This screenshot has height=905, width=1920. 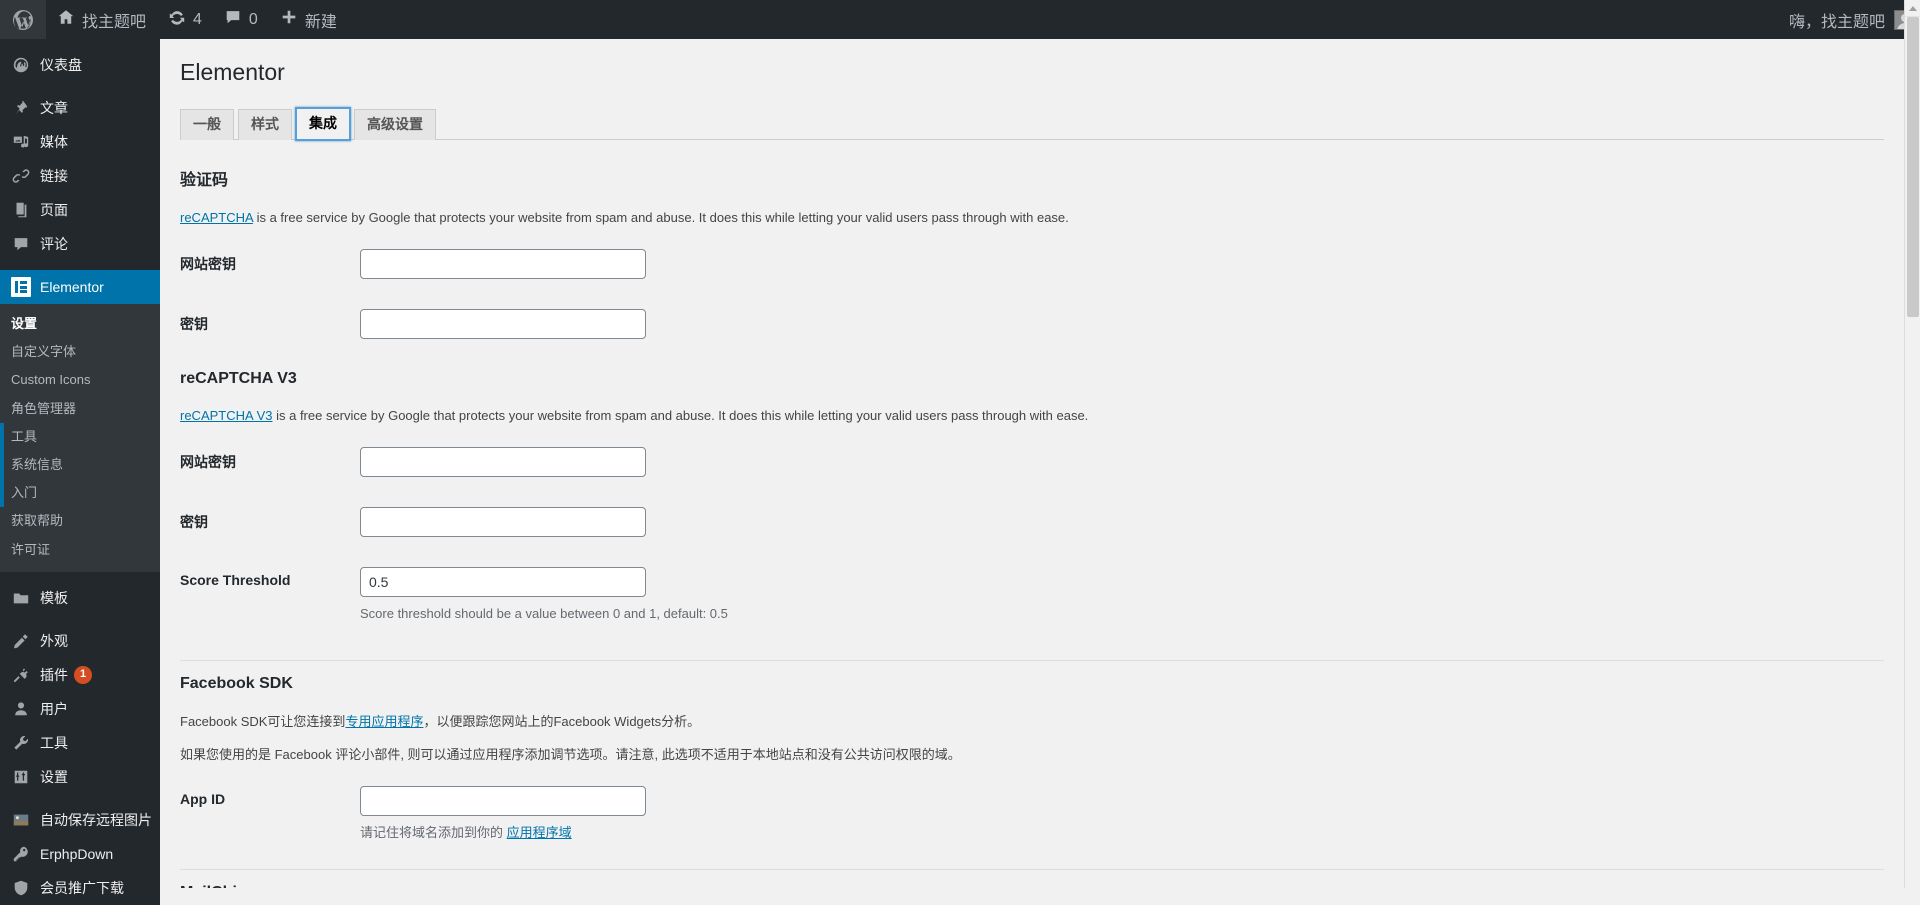 What do you see at coordinates (80, 244) in the screenshot?
I see `sidebar-item-comments: 评论` at bounding box center [80, 244].